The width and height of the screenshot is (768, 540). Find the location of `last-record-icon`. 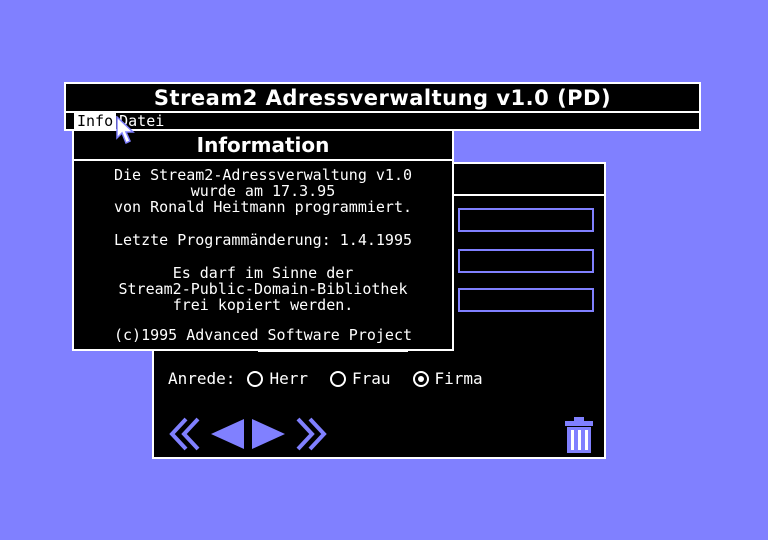

last-record-icon is located at coordinates (311, 434).